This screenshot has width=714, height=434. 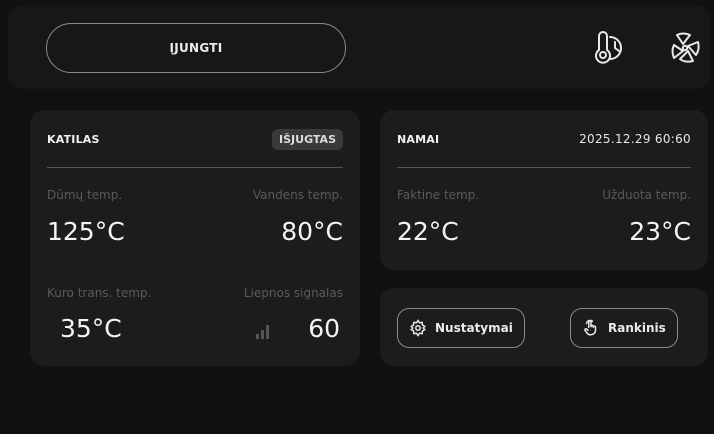 What do you see at coordinates (99, 293) in the screenshot?
I see `fuel-temp-label: Kuro trans. temp.` at bounding box center [99, 293].